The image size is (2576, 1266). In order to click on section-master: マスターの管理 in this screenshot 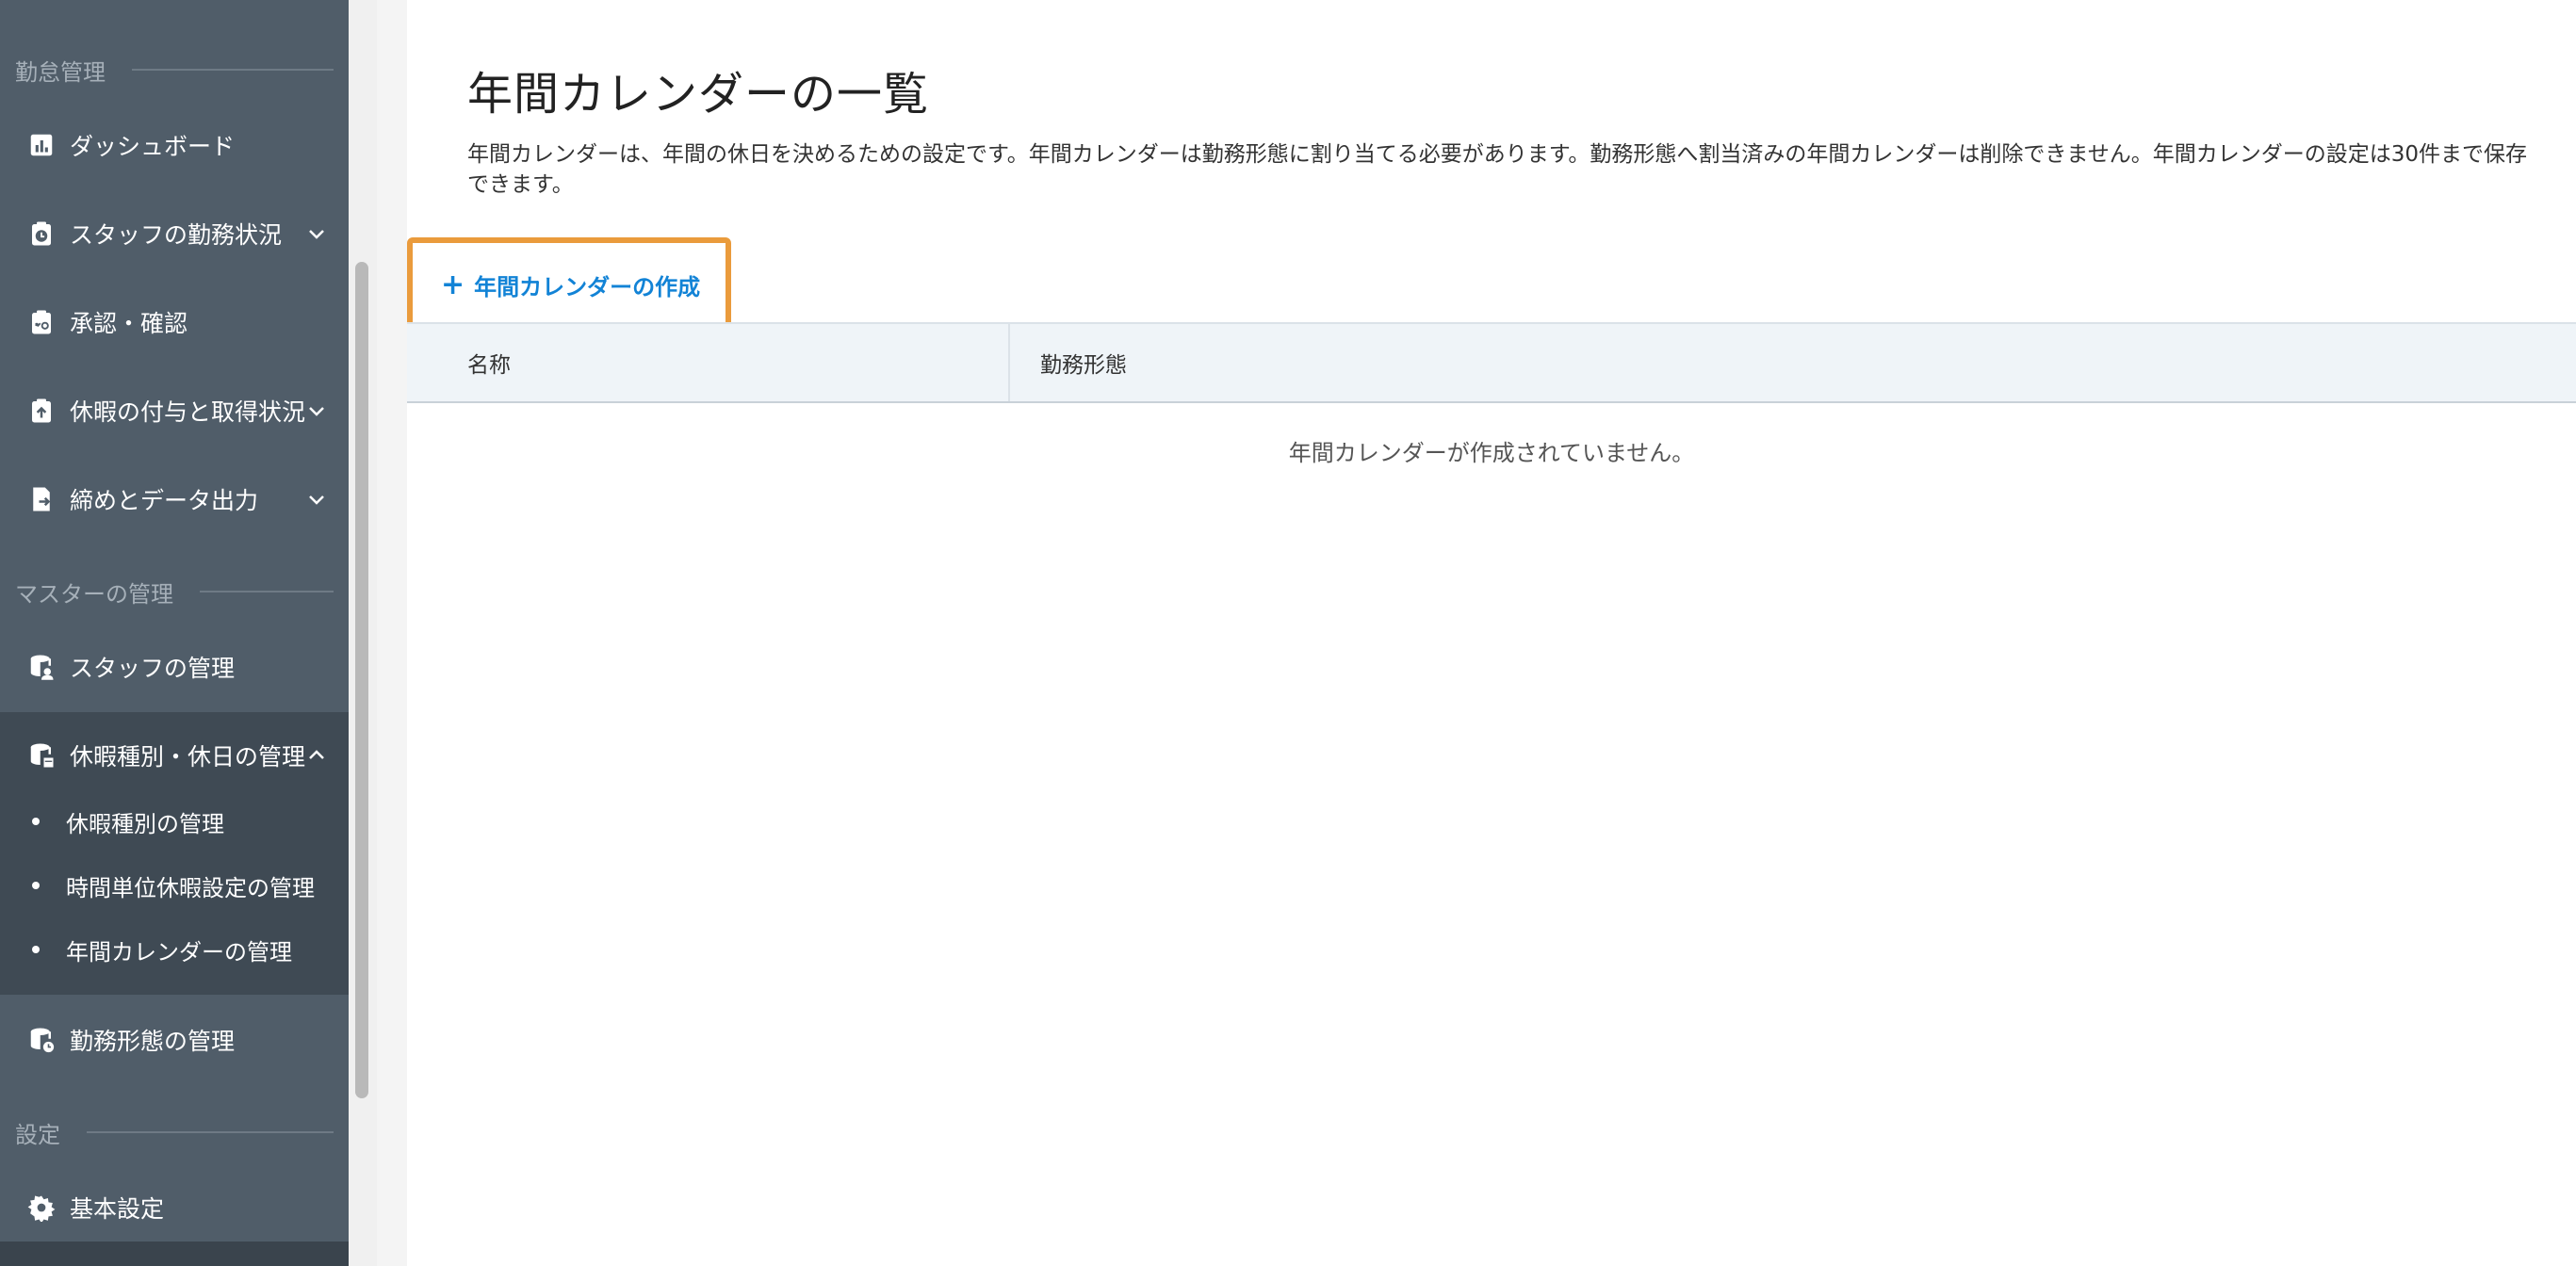, I will do `click(174, 591)`.